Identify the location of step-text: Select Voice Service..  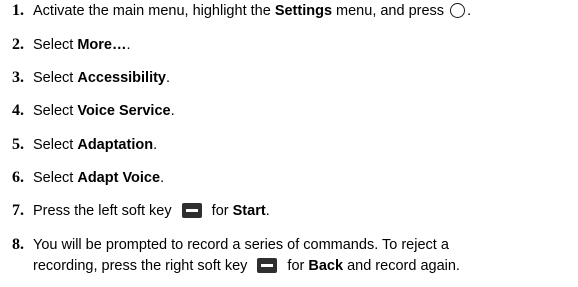
(104, 111).